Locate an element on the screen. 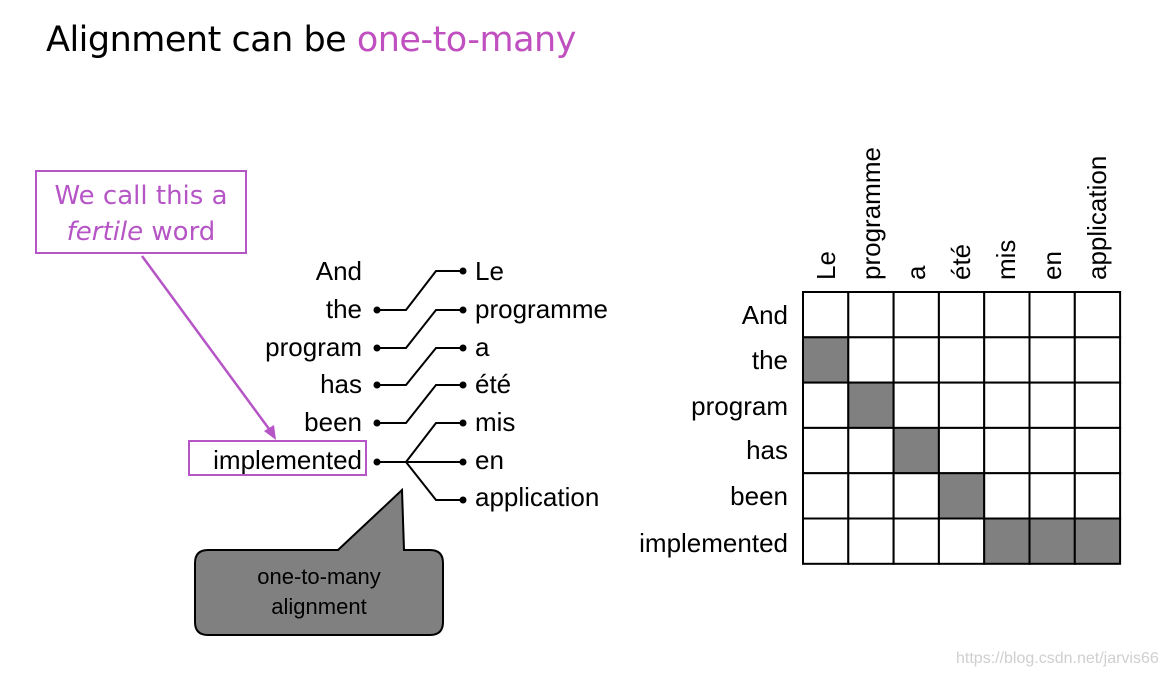  french-word-mis: mis is located at coordinates (495, 422).